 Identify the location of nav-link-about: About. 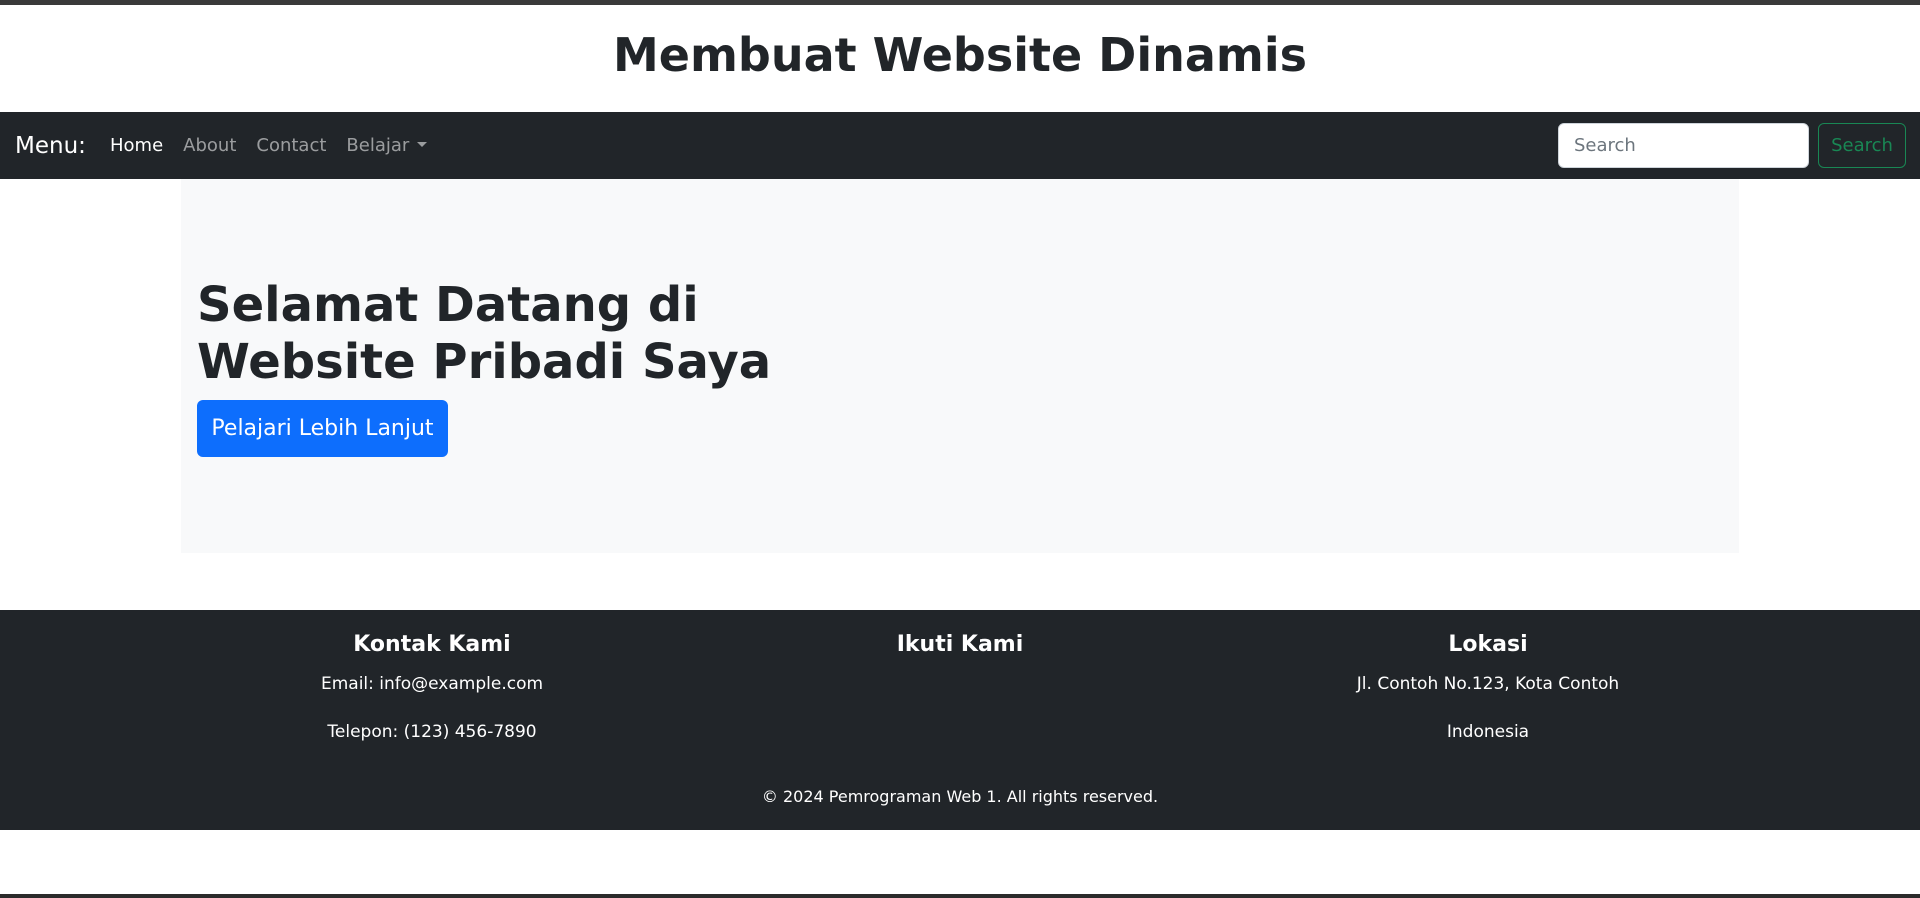
(209, 145).